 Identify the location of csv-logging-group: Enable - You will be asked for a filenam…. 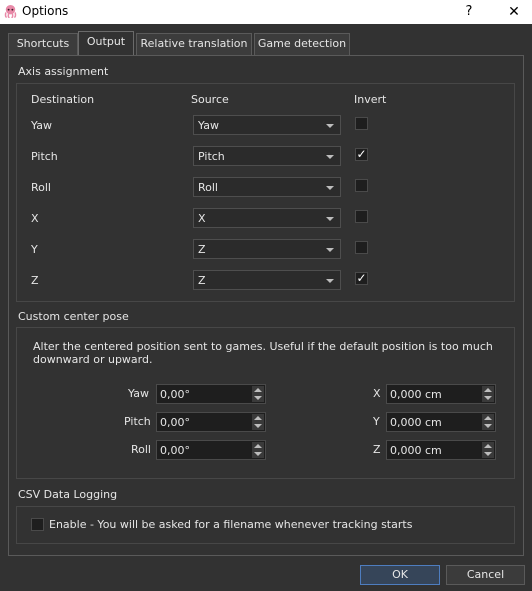
(265, 525).